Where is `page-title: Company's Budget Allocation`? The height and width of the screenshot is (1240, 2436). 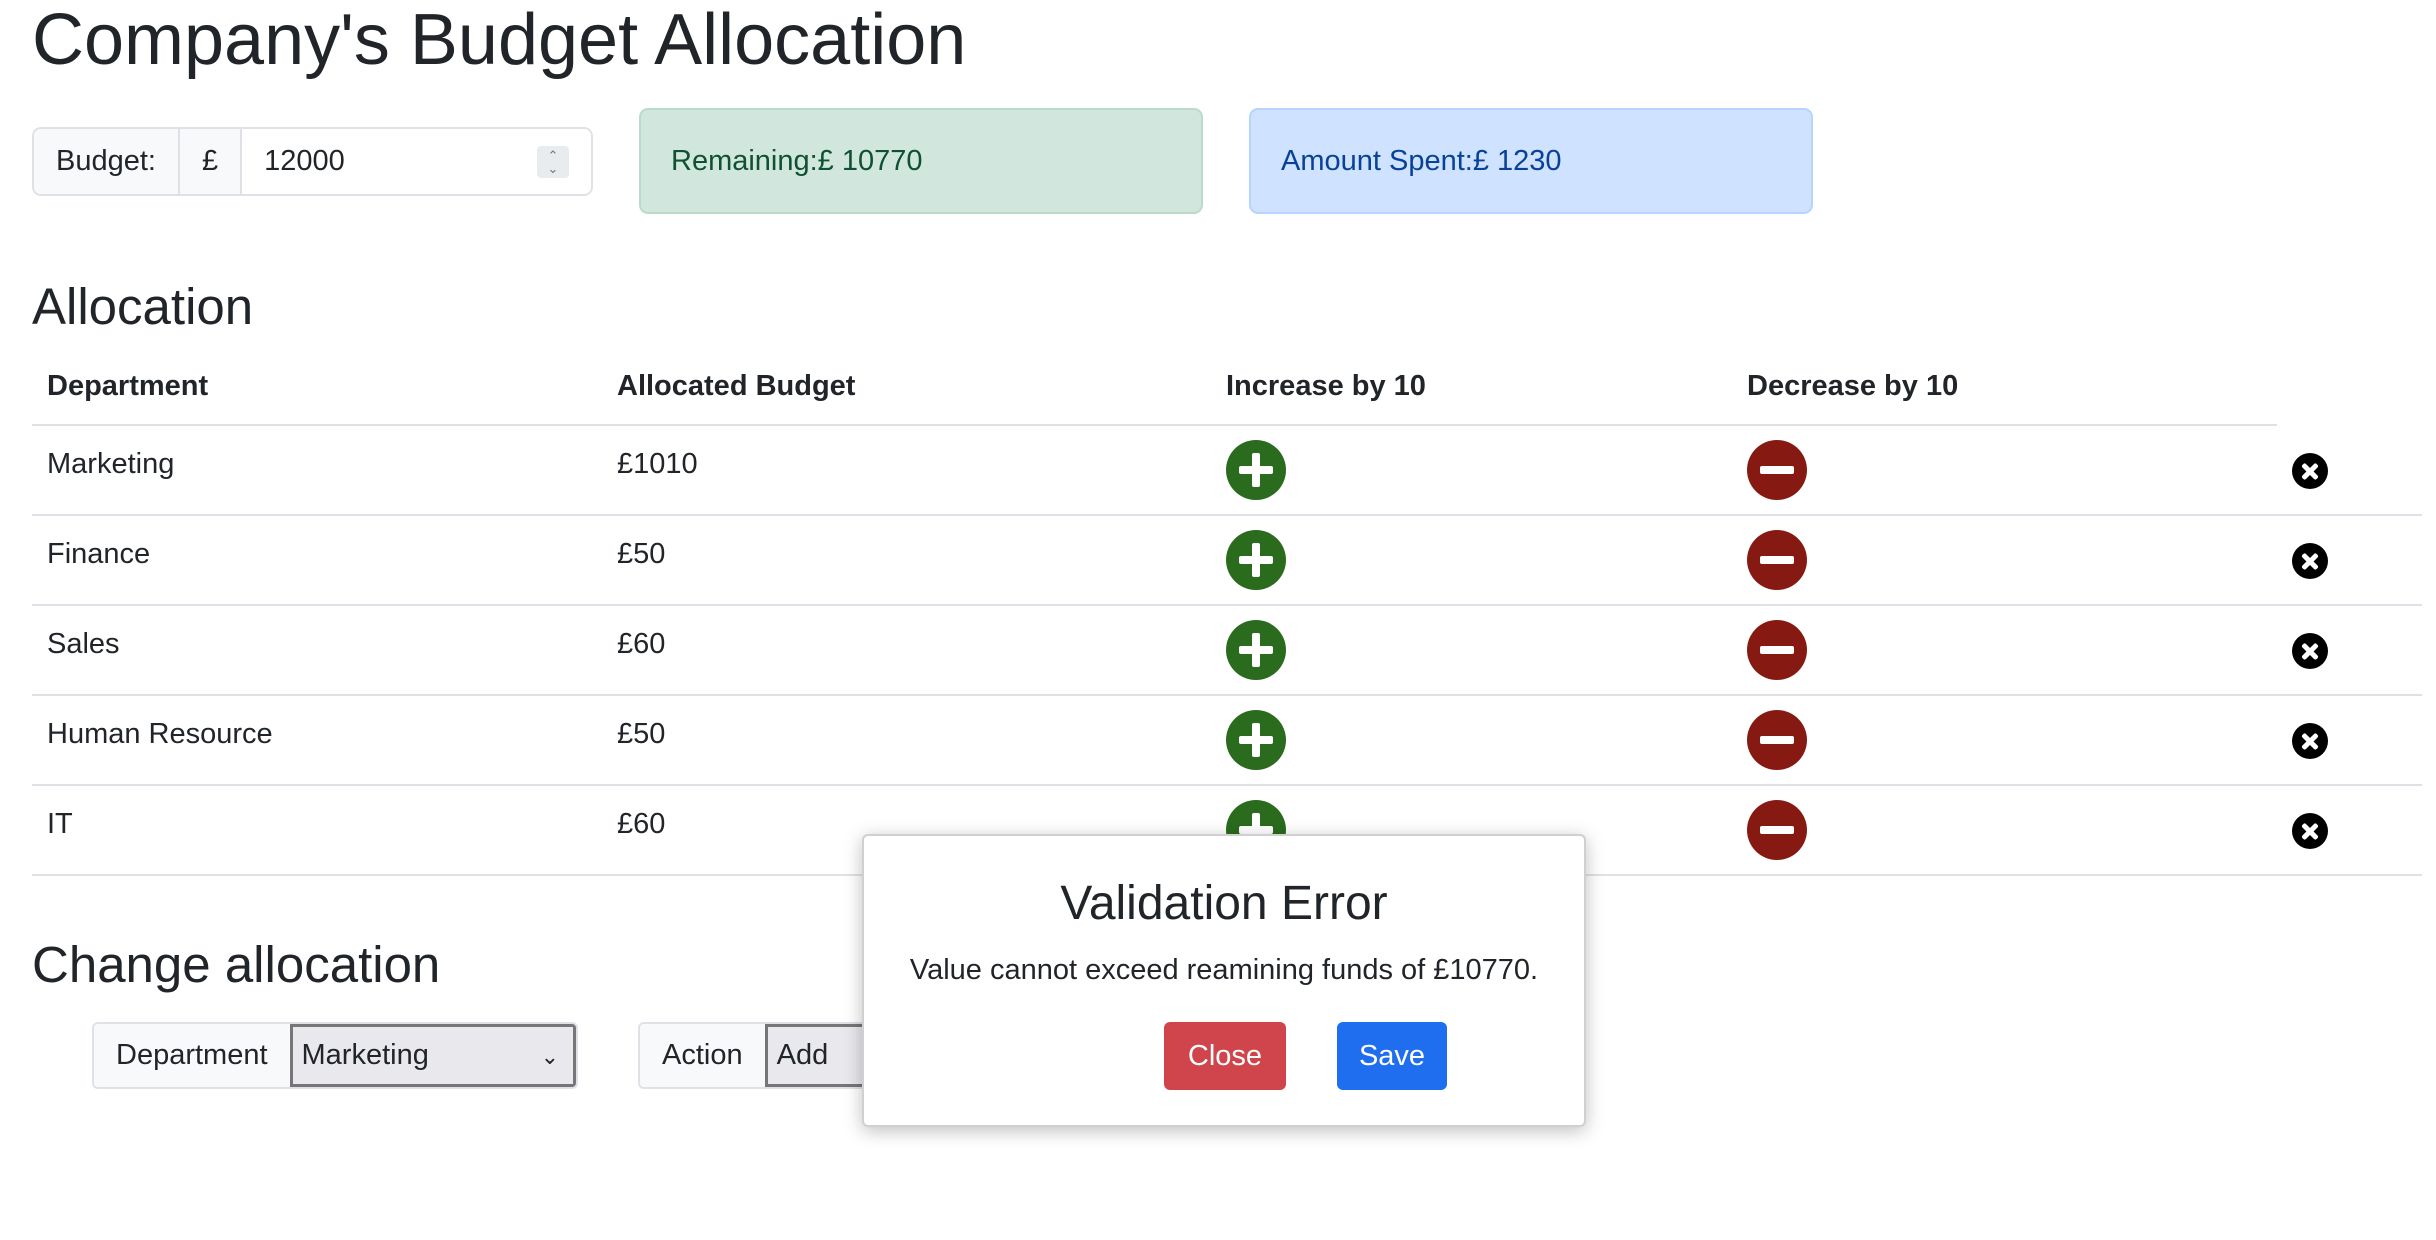 page-title: Company's Budget Allocation is located at coordinates (499, 40).